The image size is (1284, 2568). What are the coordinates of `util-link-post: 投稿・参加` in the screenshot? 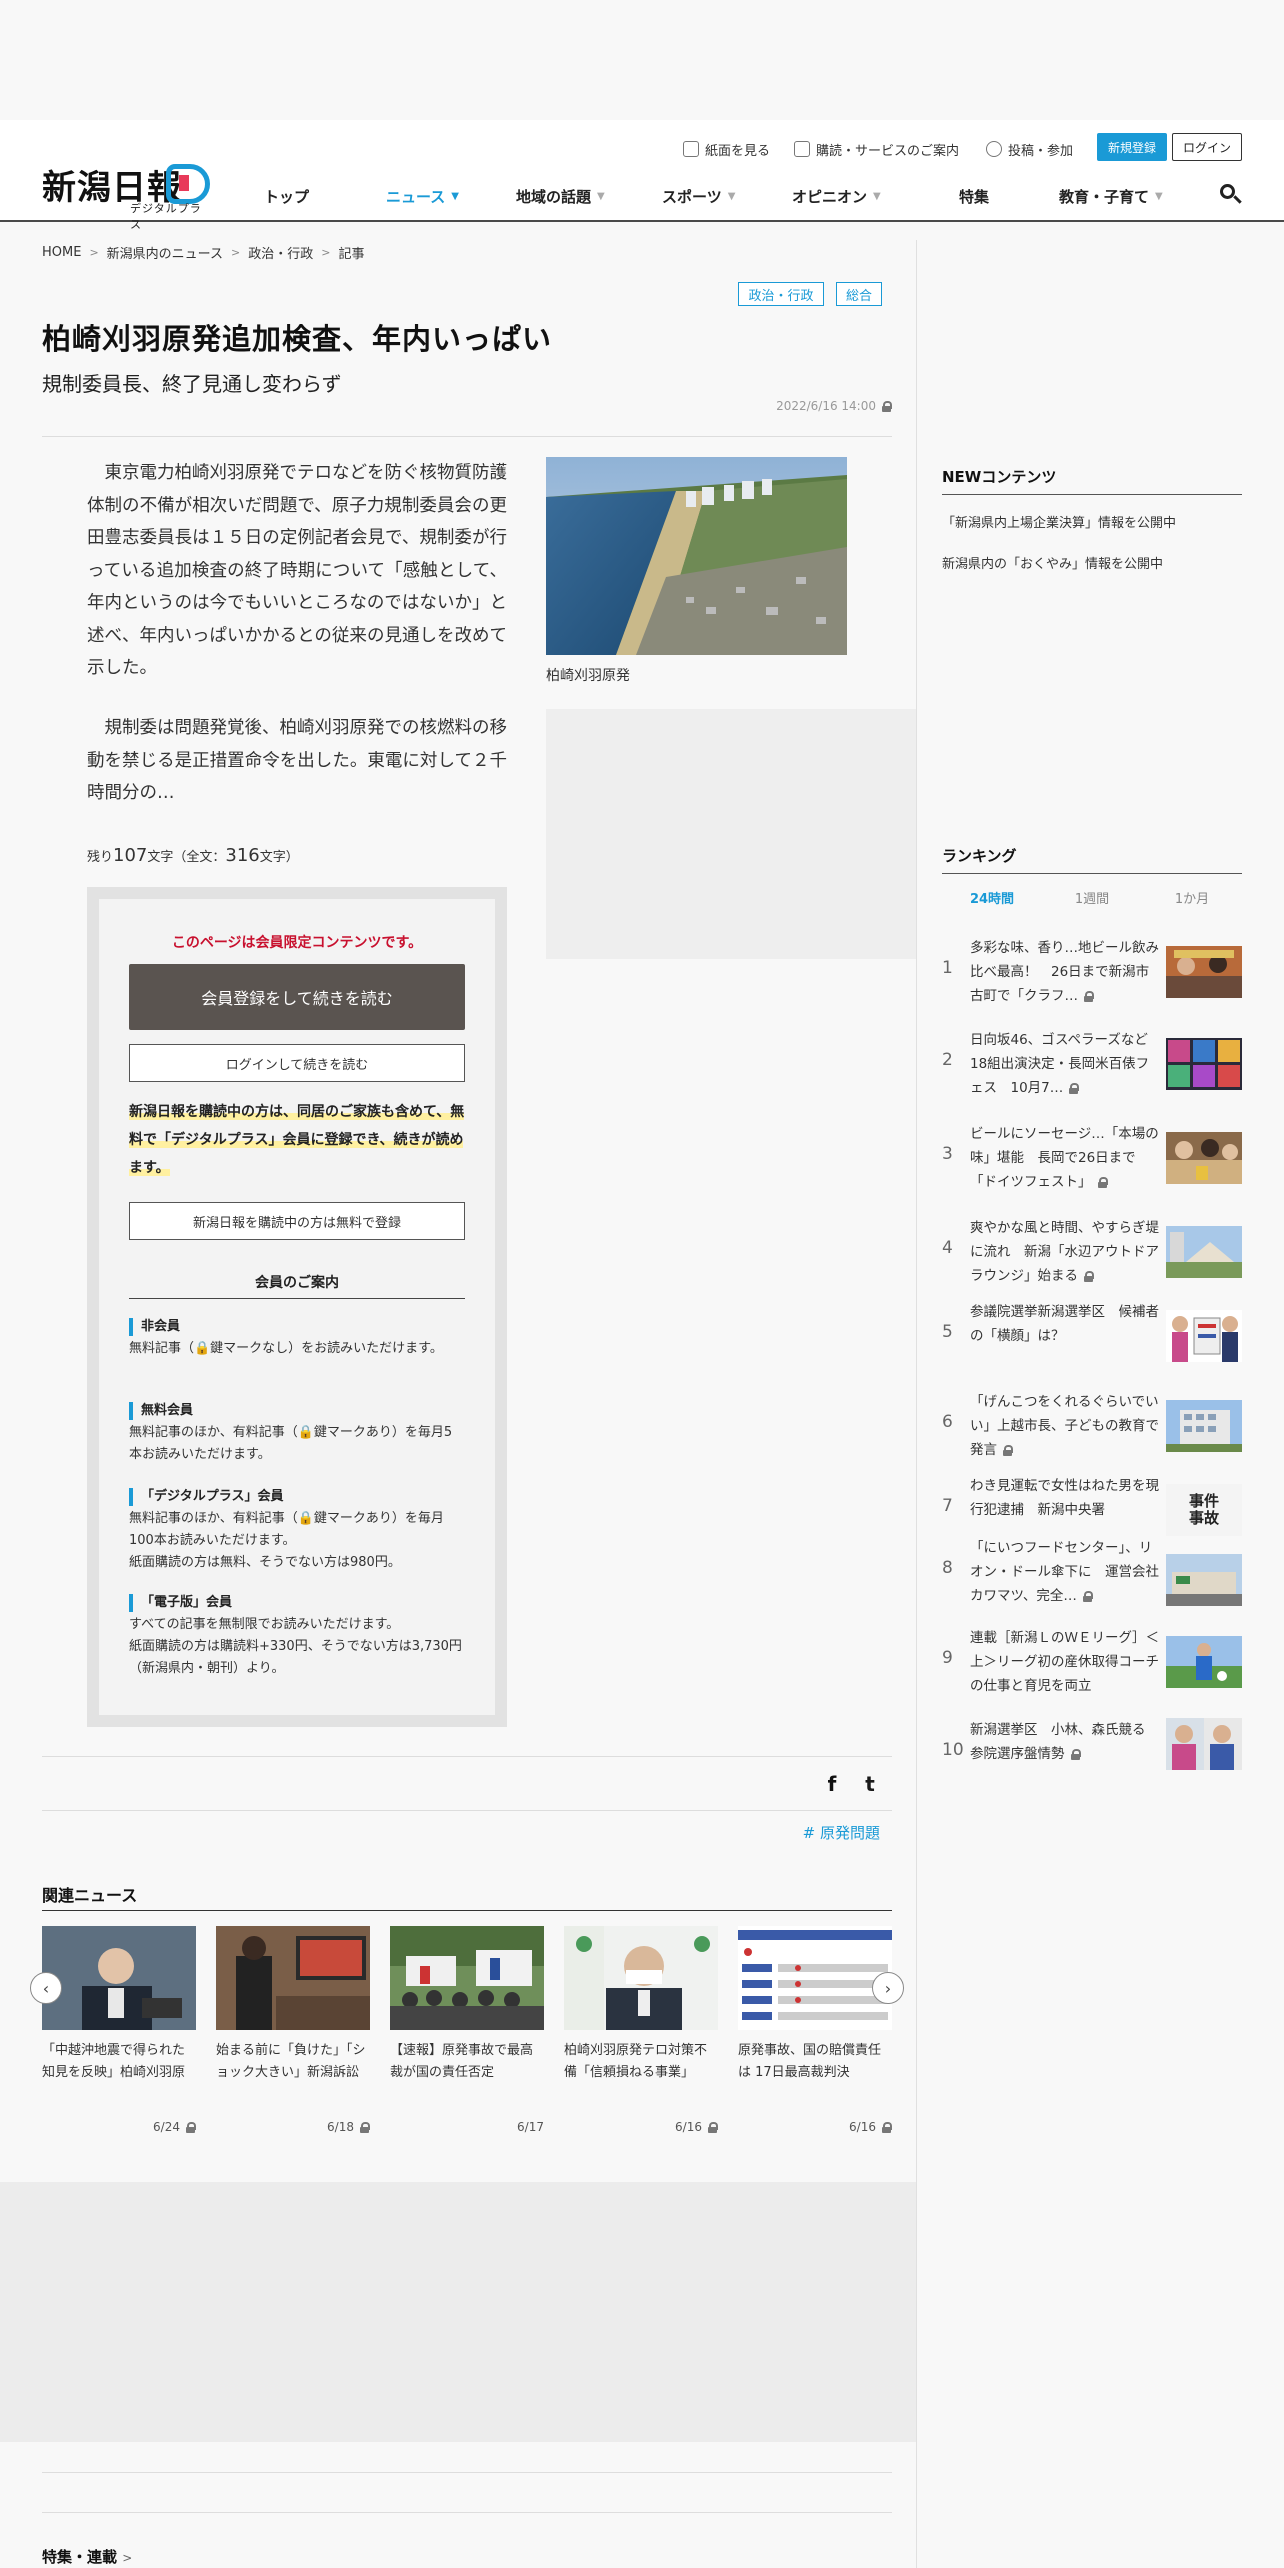 It's located at (1029, 149).